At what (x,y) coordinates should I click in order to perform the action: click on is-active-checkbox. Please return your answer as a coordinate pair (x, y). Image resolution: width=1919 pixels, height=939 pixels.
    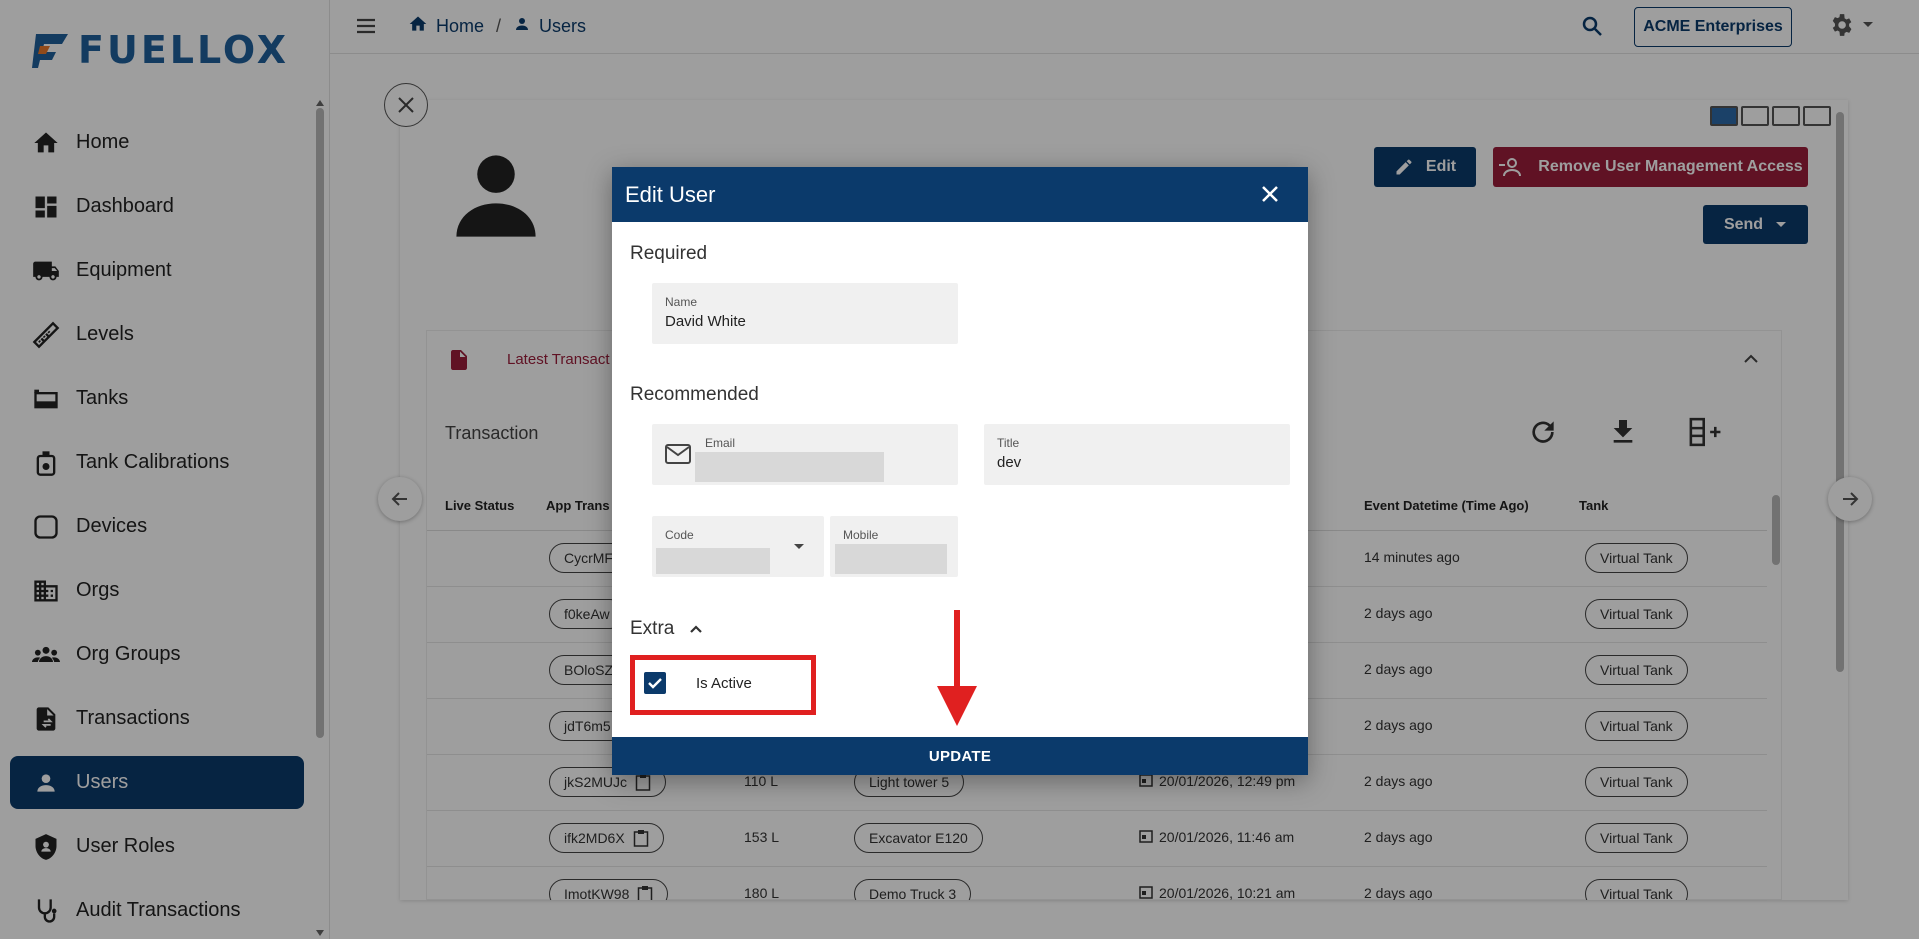
    Looking at the image, I should click on (655, 683).